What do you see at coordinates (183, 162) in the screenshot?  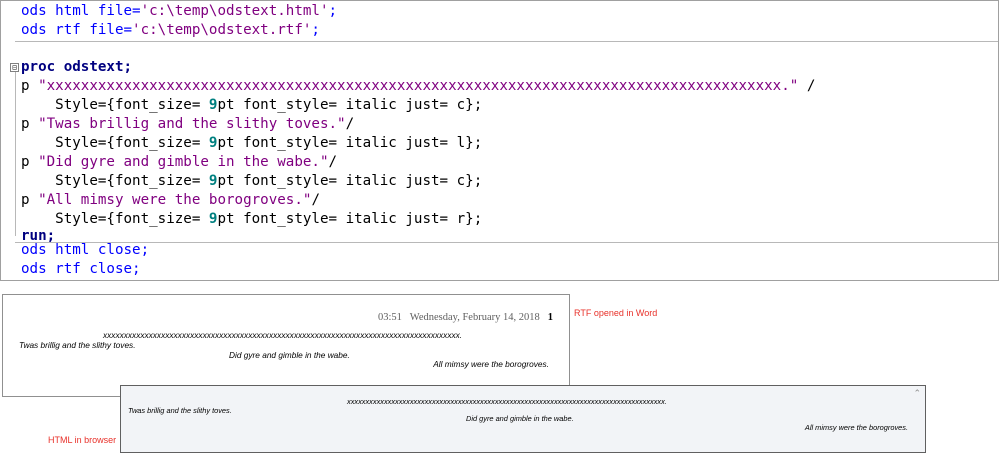 I see `string-literal: "Did gyre and gimble in the wabe."` at bounding box center [183, 162].